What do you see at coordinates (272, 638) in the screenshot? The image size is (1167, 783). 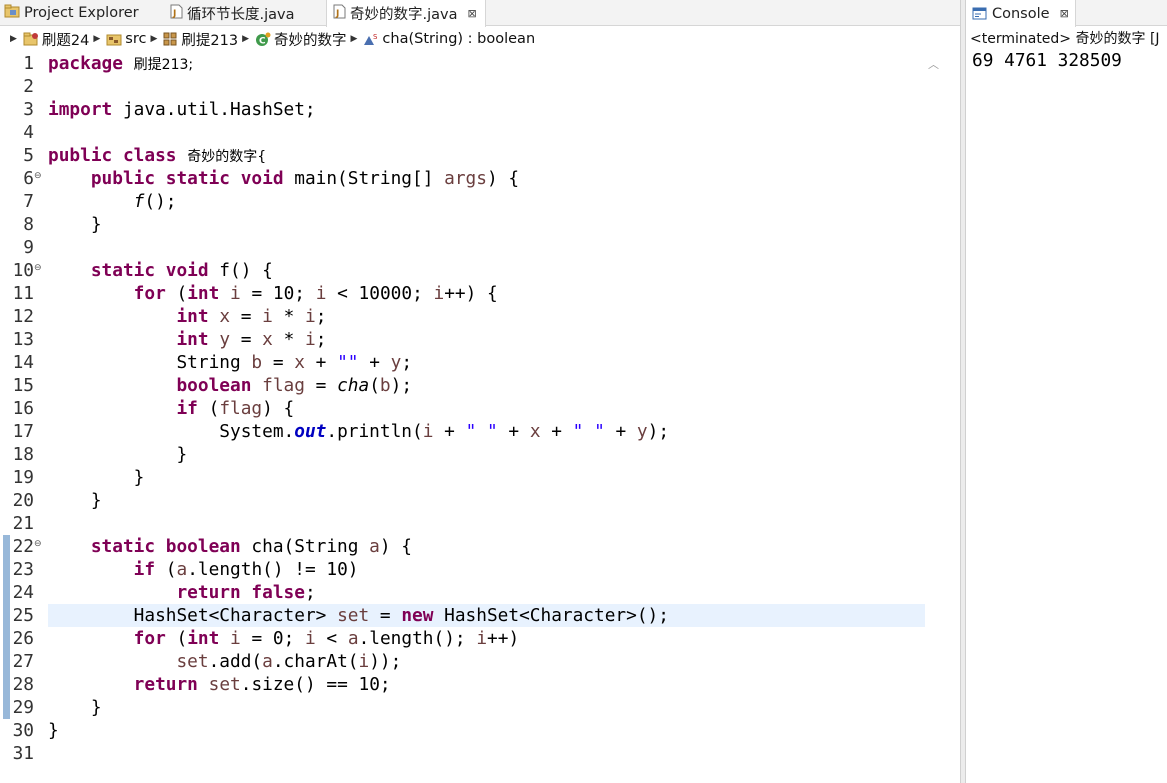 I see `code-text: = 0;` at bounding box center [272, 638].